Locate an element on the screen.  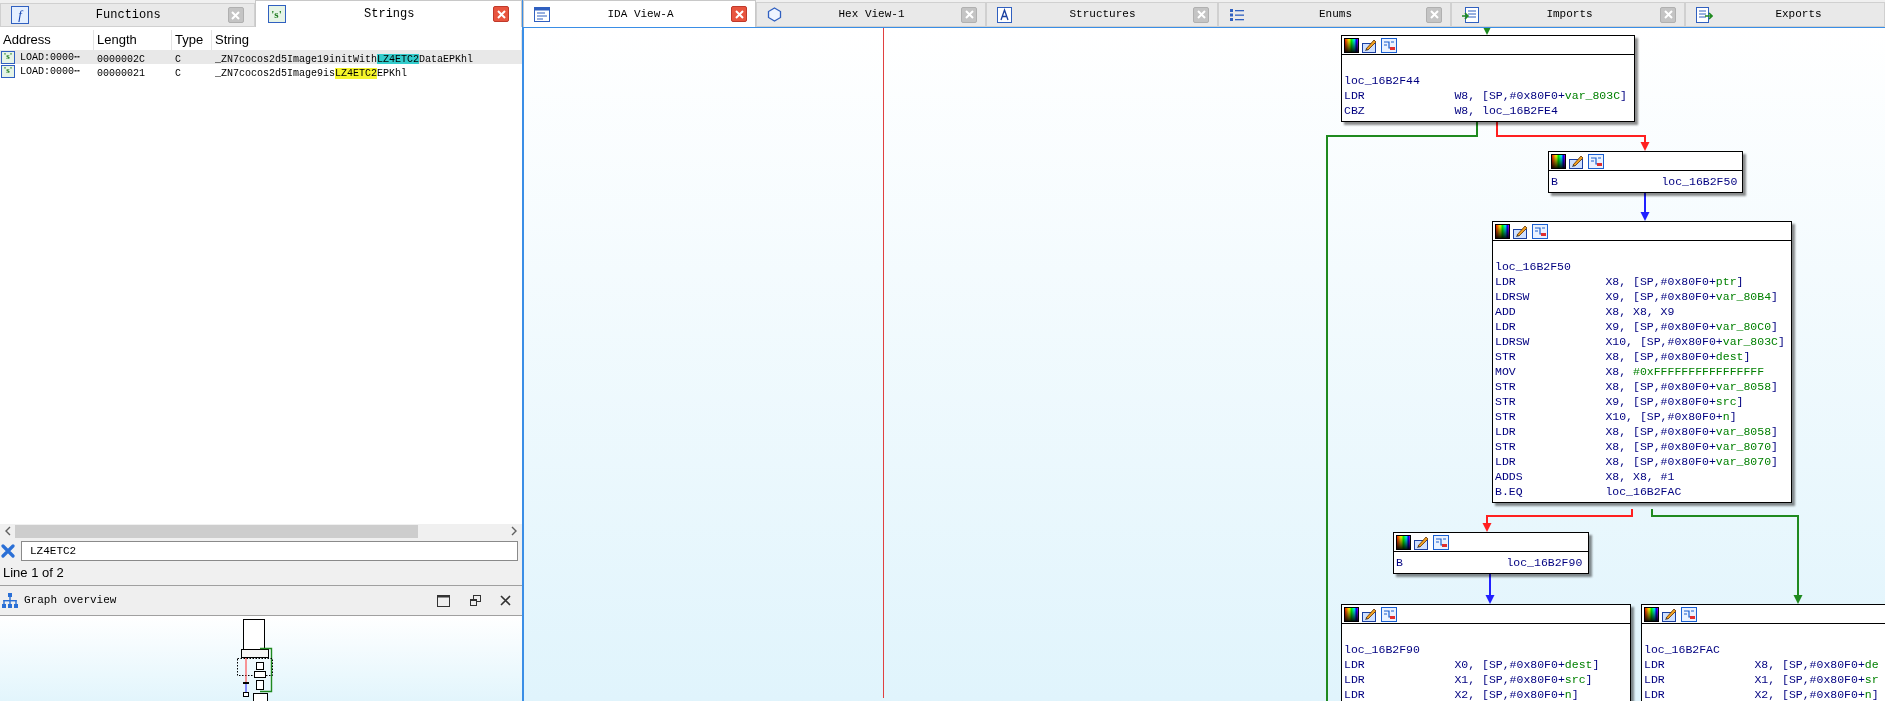
graph-node is located at coordinates (1642, 362).